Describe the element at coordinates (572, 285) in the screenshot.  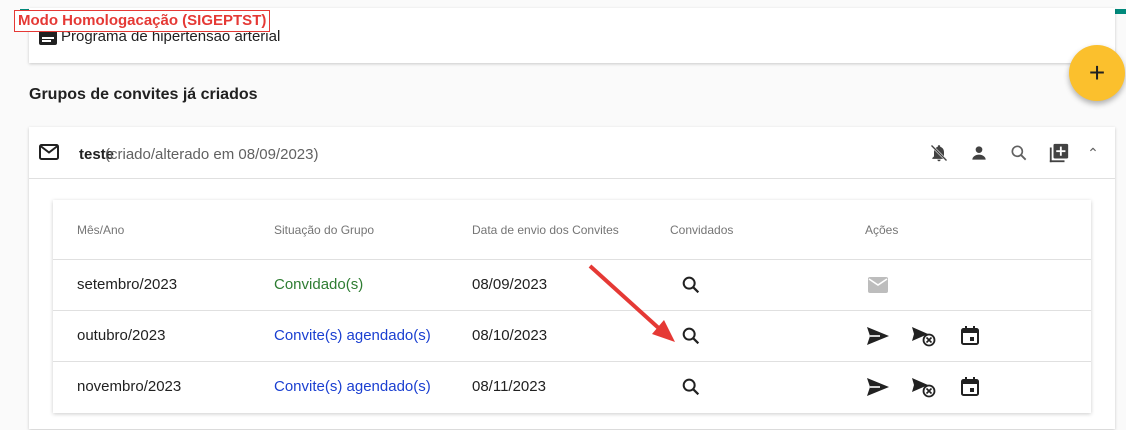
I see `table-row: setembro/2023 Convidado(s) 08/09/2023` at that location.